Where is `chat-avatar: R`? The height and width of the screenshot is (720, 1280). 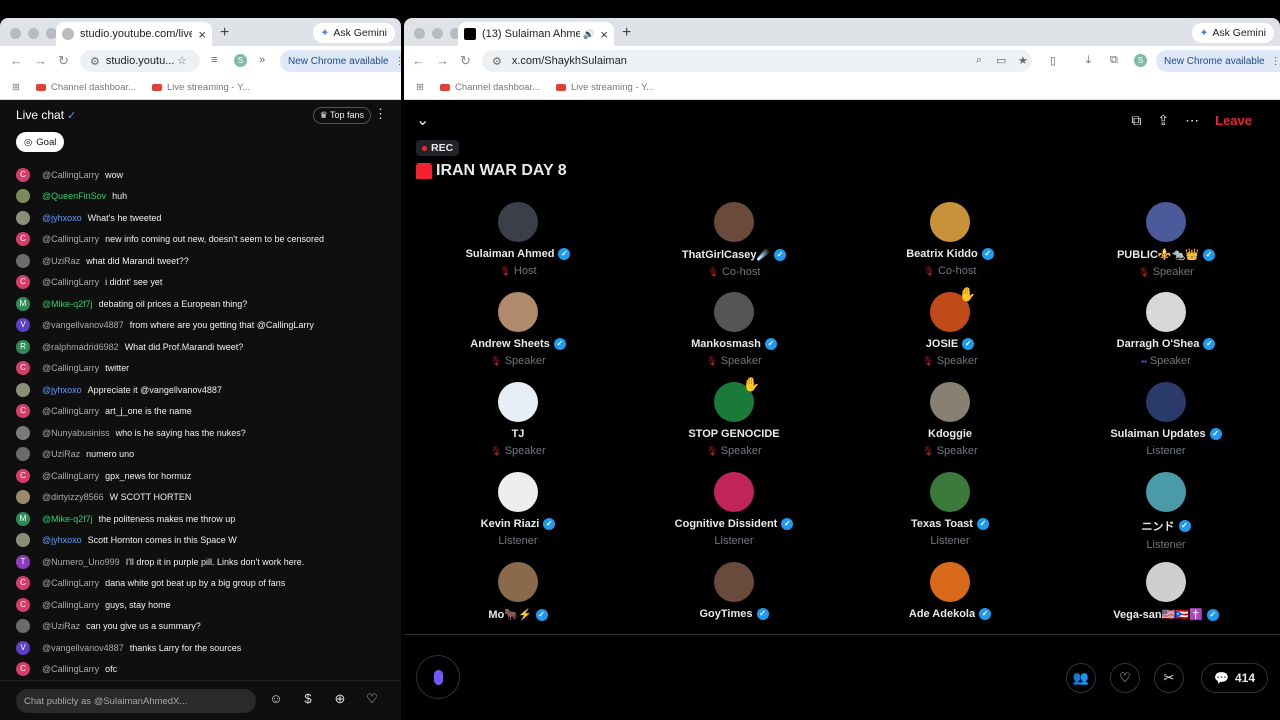 chat-avatar: R is located at coordinates (23, 346).